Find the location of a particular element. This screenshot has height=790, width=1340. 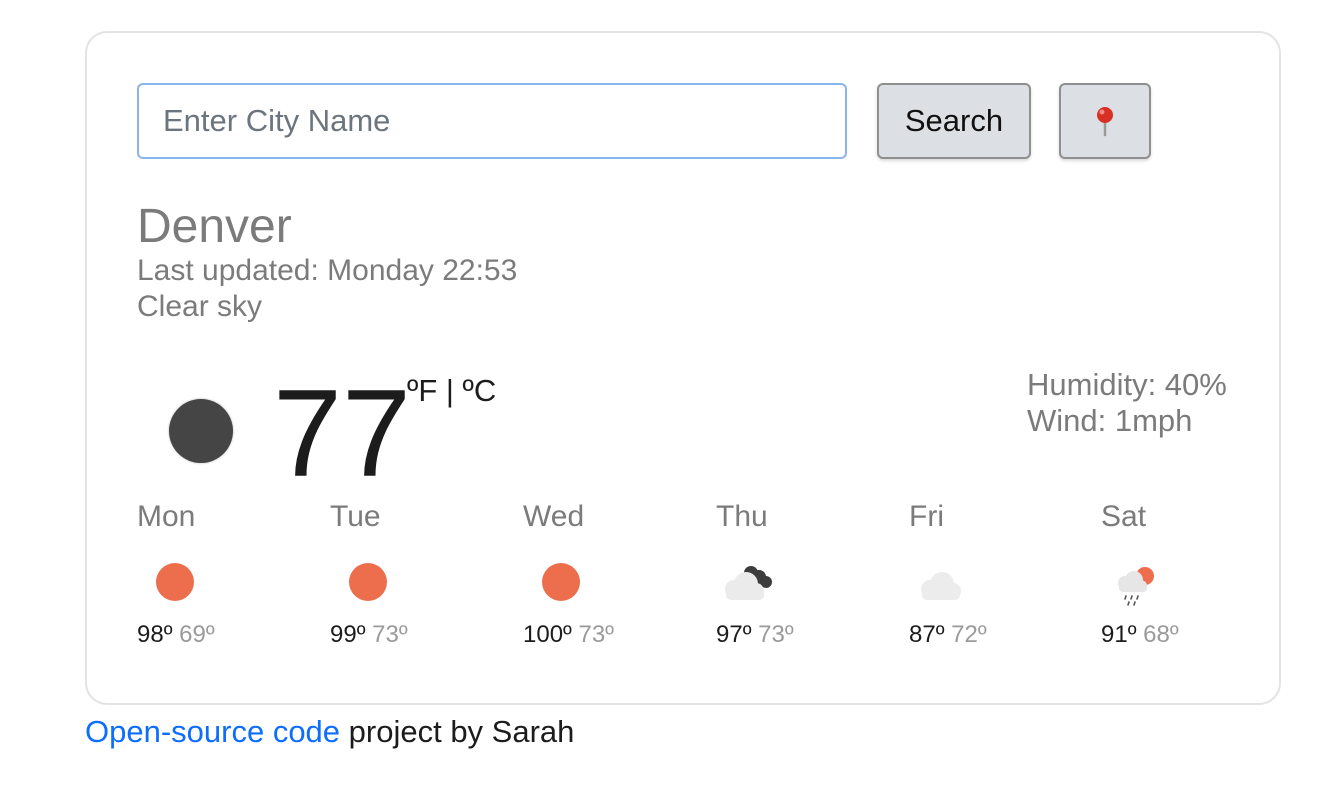

forecast-temps: 99º 73º is located at coordinates (369, 635).